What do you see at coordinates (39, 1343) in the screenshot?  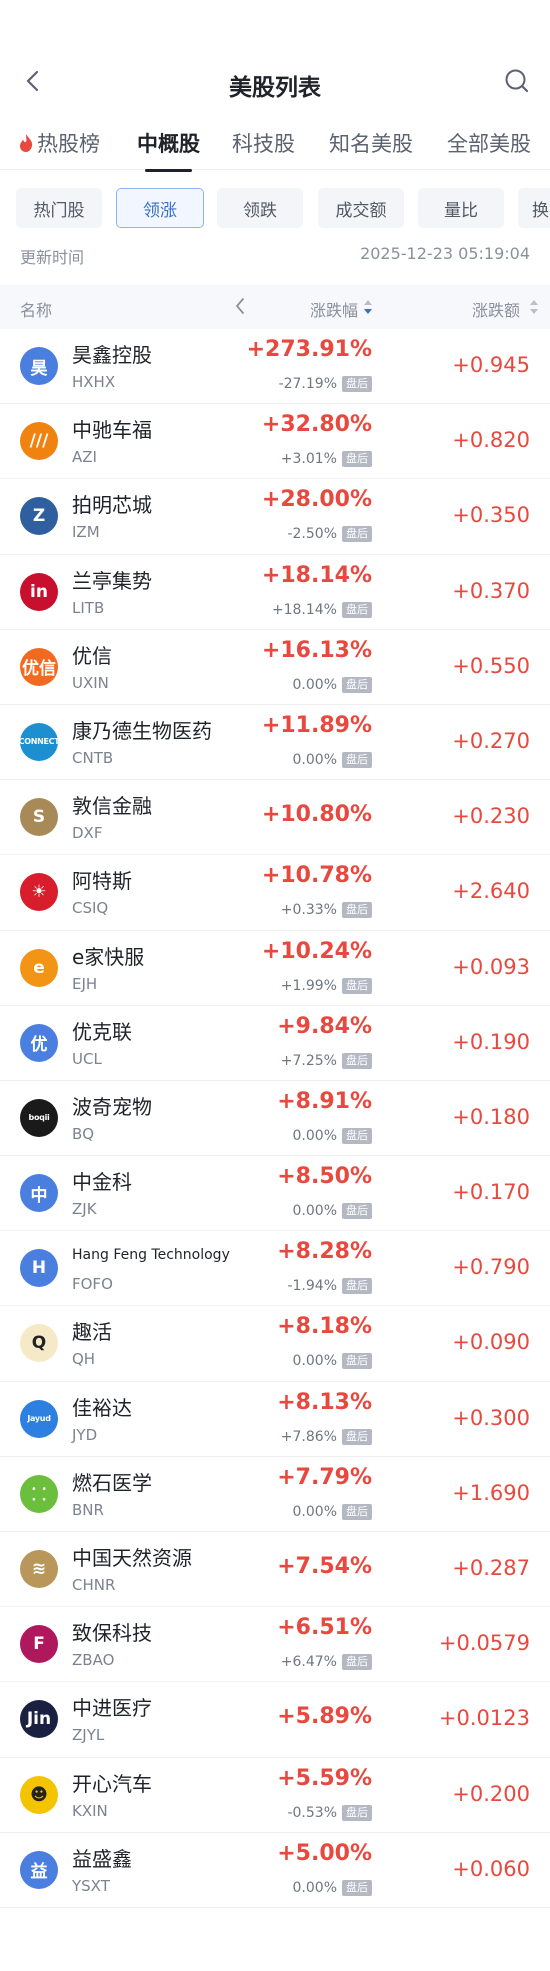 I see `stock-logo-icon: Q` at bounding box center [39, 1343].